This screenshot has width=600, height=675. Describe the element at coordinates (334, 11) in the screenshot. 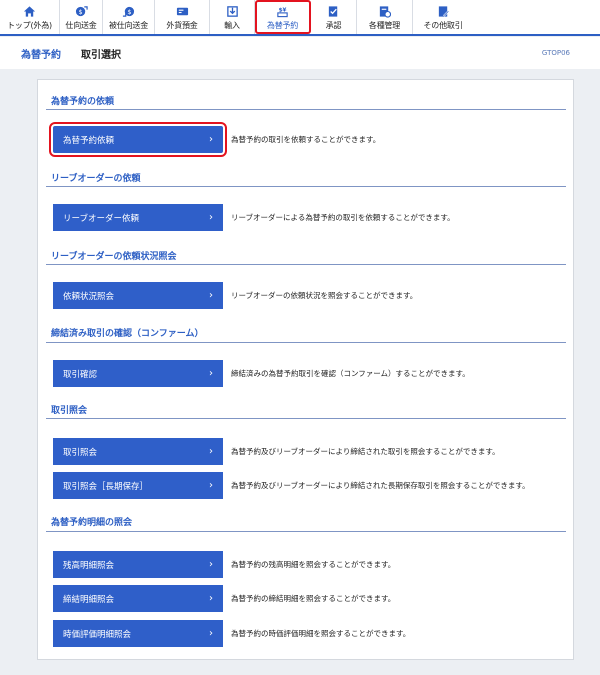

I see `approval-icon` at that location.